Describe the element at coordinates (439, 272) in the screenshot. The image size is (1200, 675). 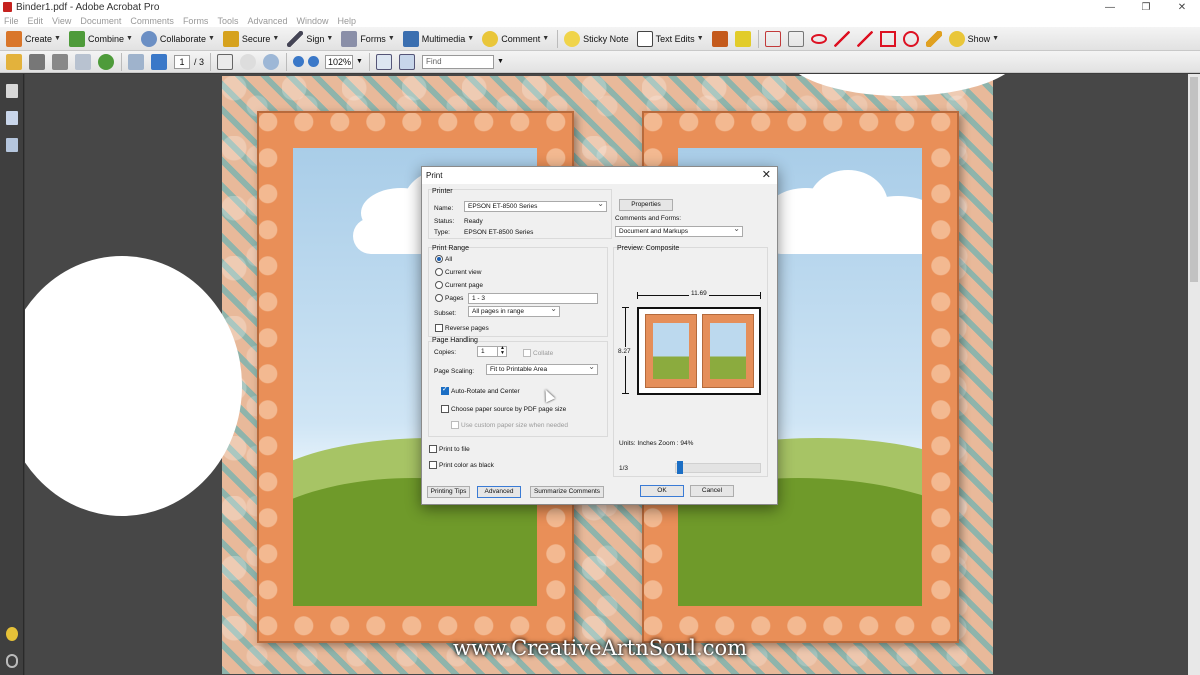
I see `range-current-view-radio` at that location.